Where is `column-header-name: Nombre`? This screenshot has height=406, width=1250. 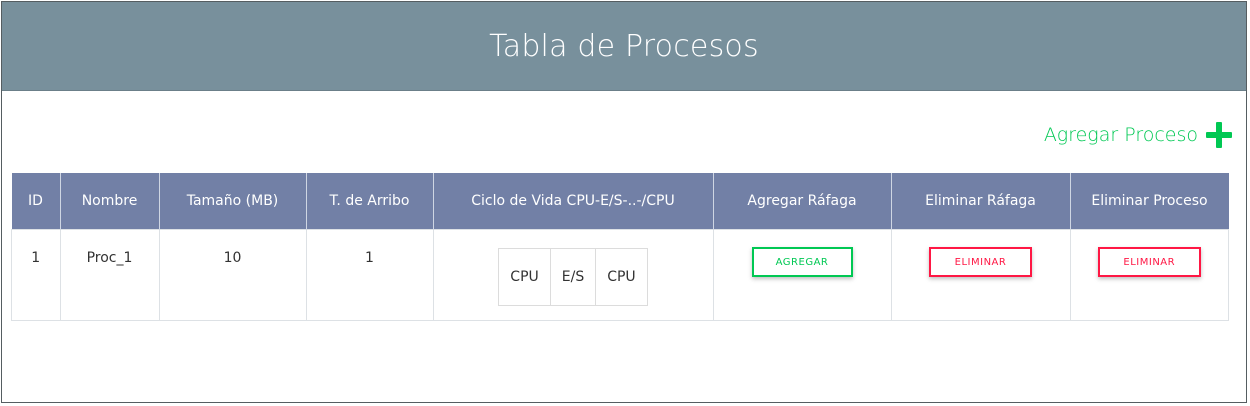 column-header-name: Nombre is located at coordinates (110, 201).